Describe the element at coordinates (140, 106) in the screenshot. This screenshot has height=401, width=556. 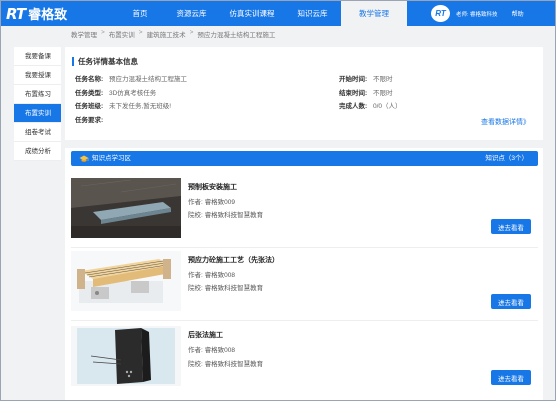
I see `task-class-value: 未下发任务,暂无班级!` at that location.